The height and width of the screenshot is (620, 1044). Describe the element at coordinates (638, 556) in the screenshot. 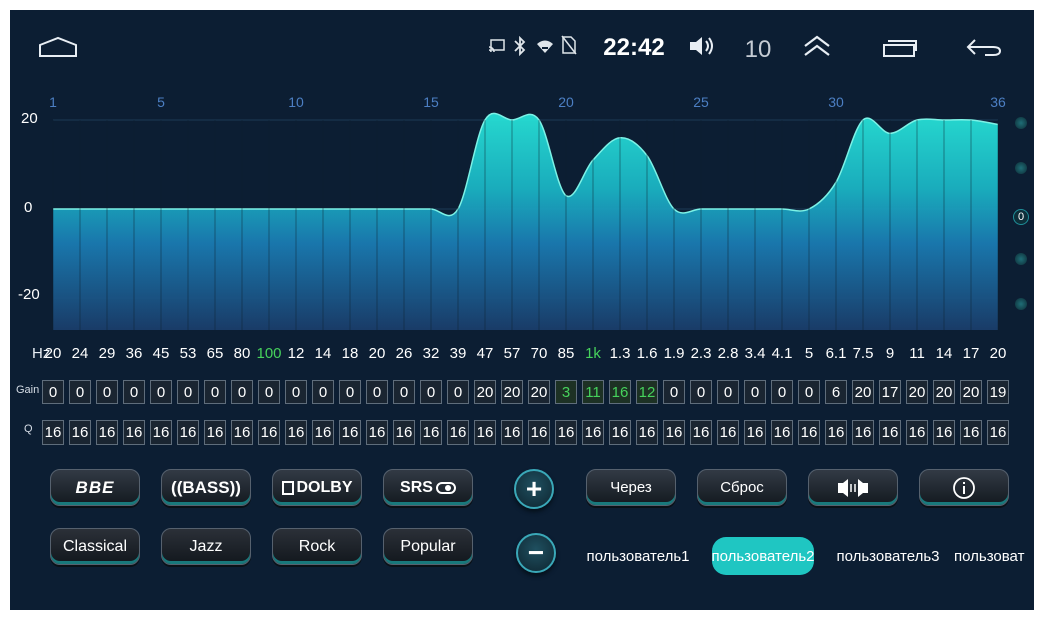

I see `user-preset-1-button: пользователь1` at that location.